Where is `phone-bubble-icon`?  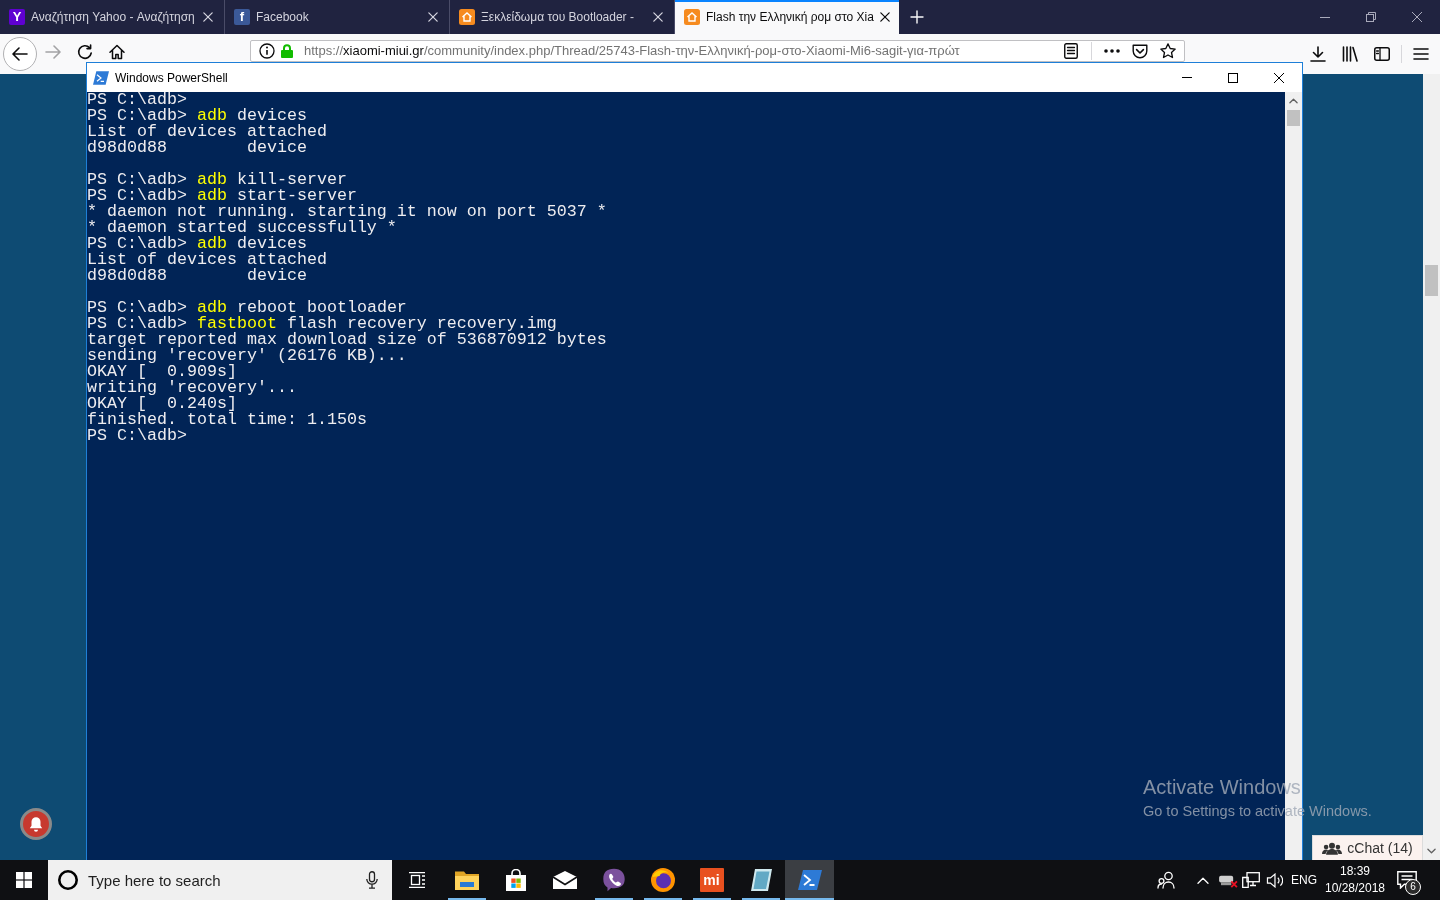
phone-bubble-icon is located at coordinates (613, 880).